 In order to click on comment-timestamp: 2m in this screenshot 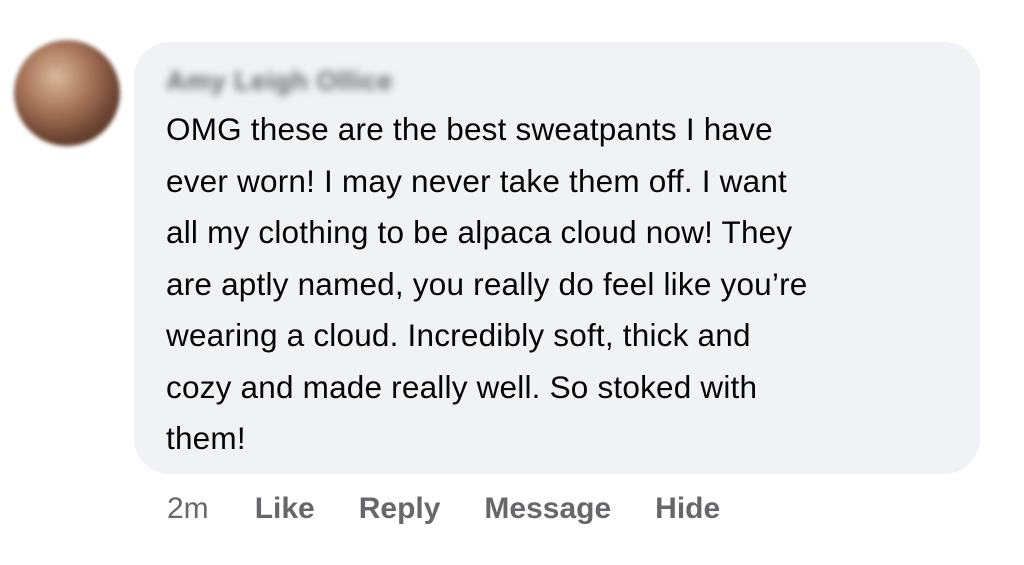, I will do `click(188, 509)`.